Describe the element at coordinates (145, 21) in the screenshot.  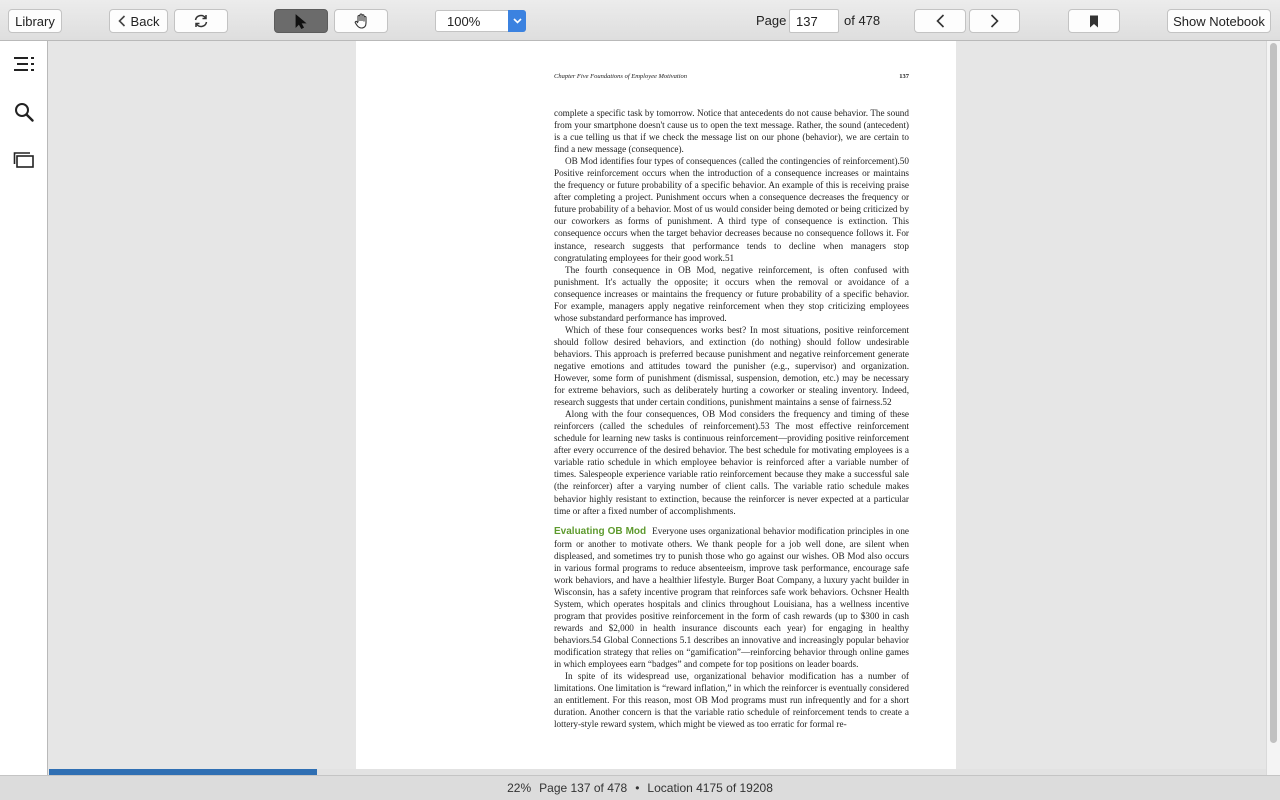
I see `back-label: Back` at that location.